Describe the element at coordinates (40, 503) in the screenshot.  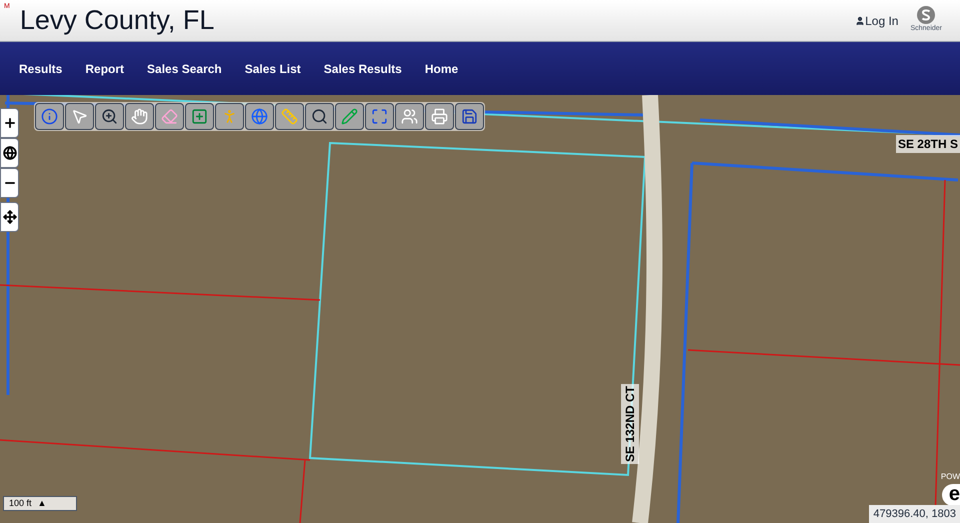
I see `scale-bar: 100 ft ▲` at that location.